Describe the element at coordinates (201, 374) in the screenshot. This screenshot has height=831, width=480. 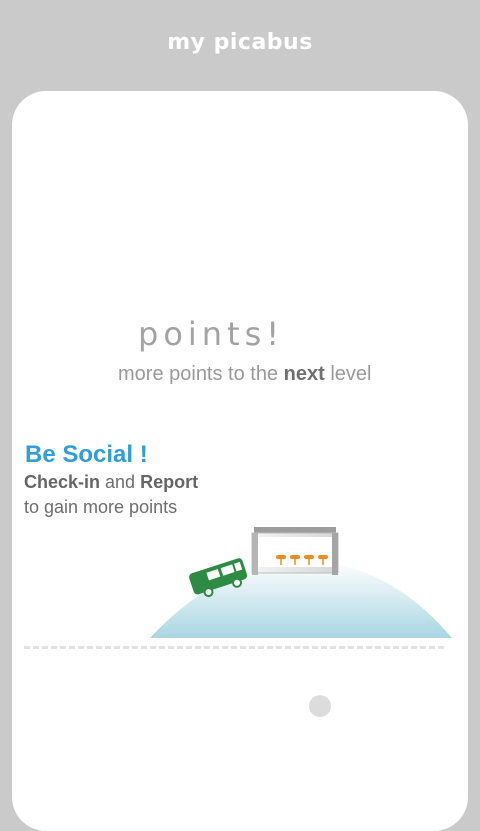
I see `points-subtitle-start: more points to the` at that location.